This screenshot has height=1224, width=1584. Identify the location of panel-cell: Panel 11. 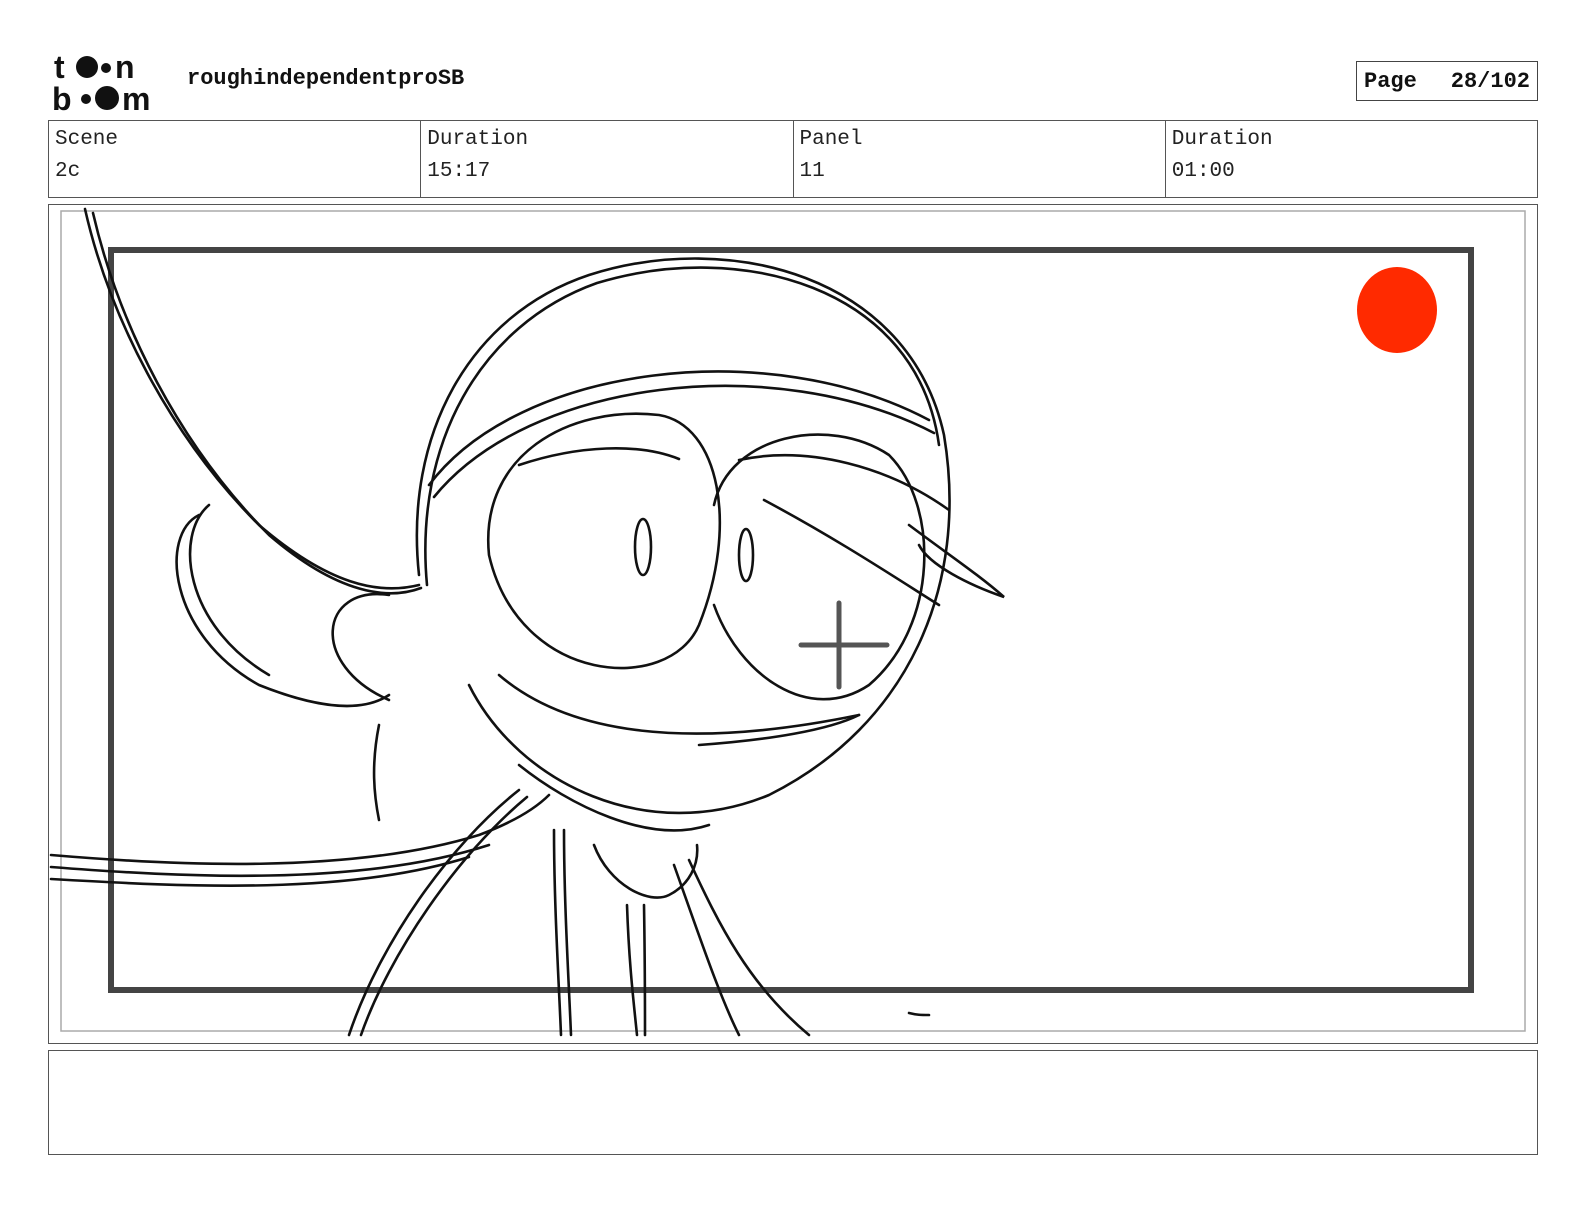
(980, 159).